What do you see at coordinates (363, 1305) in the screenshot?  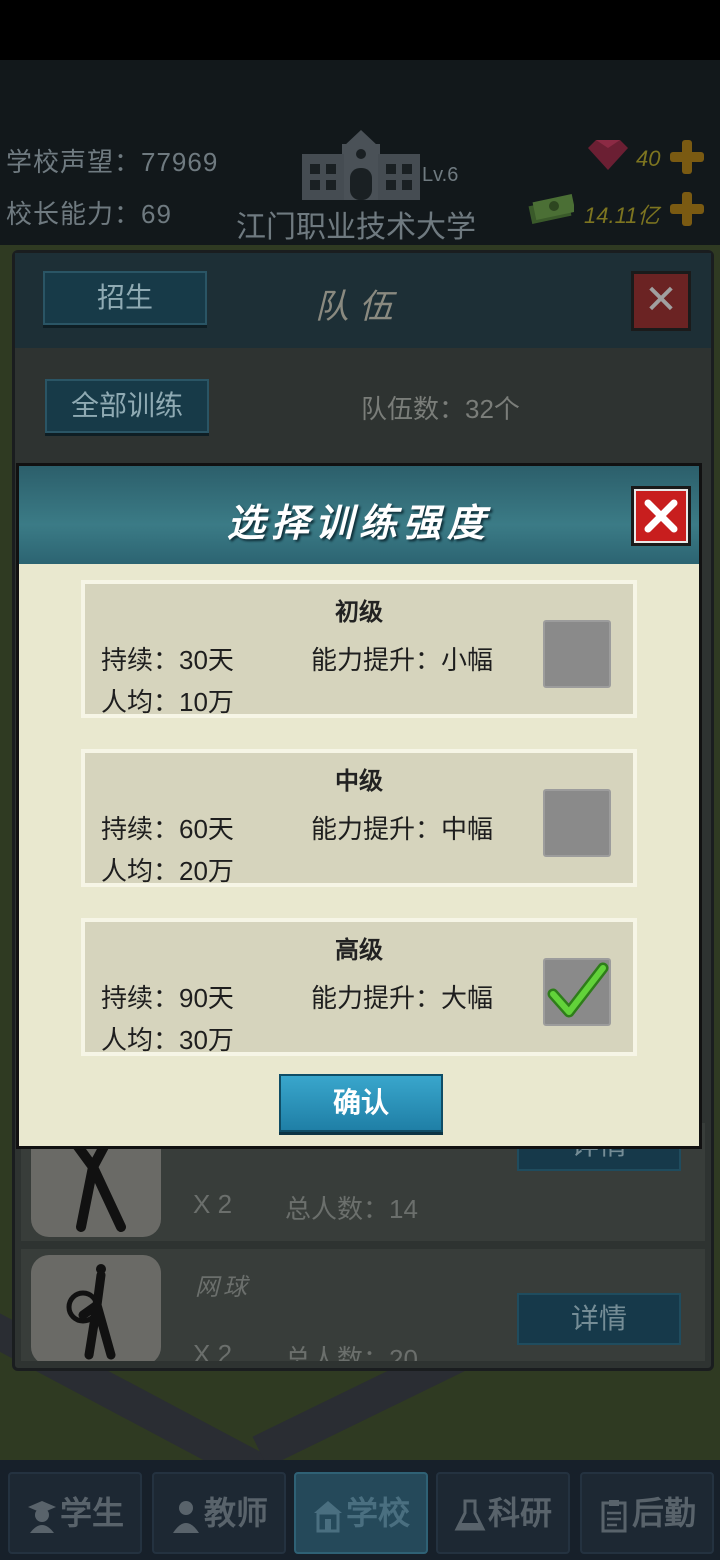 I see `team-row: 网球 X 2 总人数：20 详情` at bounding box center [363, 1305].